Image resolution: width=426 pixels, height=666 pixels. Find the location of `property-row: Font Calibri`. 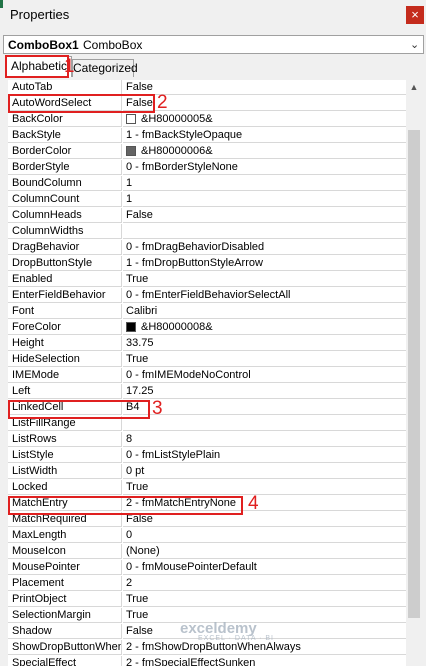

property-row: Font Calibri is located at coordinates (207, 312).